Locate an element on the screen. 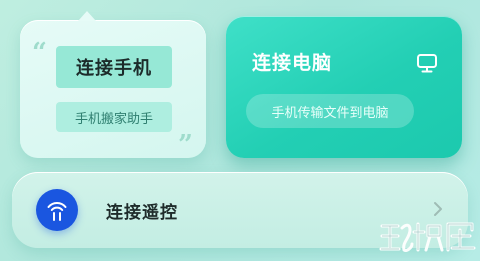  connect-pc-title: 连接电脑 is located at coordinates (292, 63).